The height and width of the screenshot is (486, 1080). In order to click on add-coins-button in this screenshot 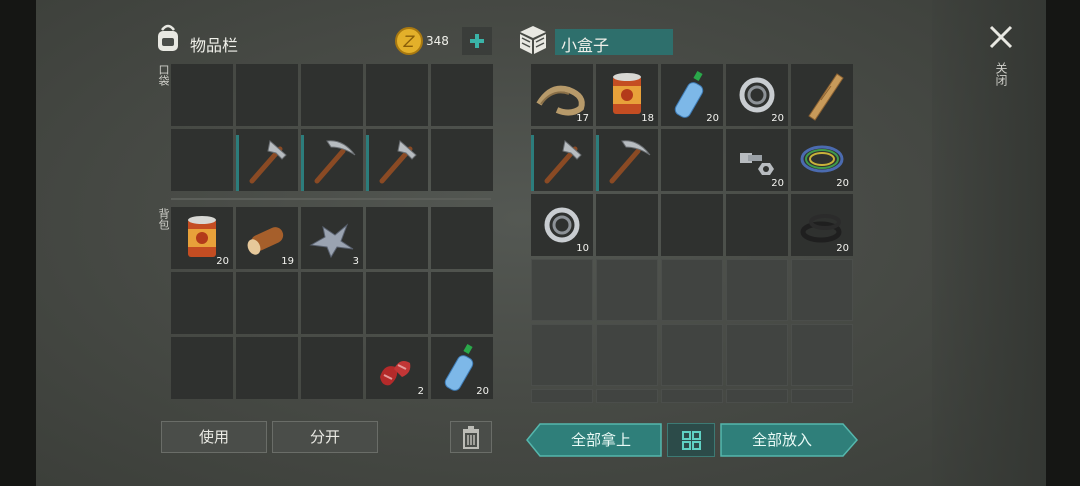, I will do `click(477, 41)`.